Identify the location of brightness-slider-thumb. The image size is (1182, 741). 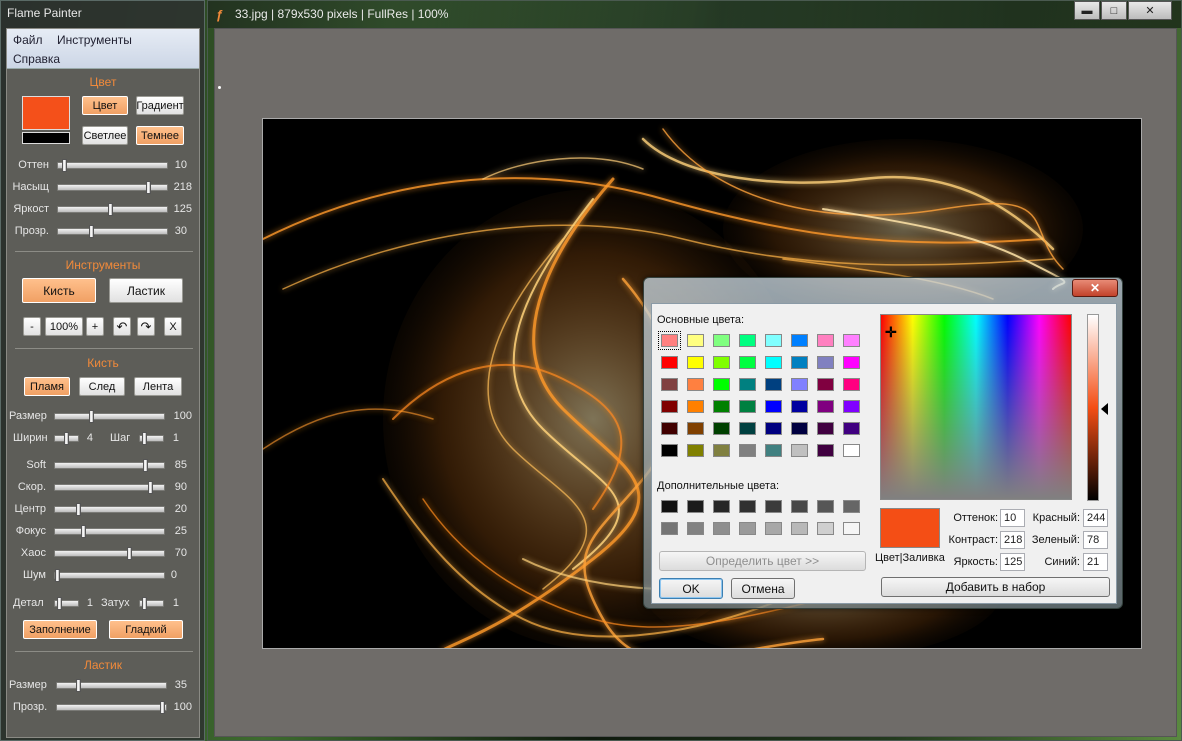
(111, 209).